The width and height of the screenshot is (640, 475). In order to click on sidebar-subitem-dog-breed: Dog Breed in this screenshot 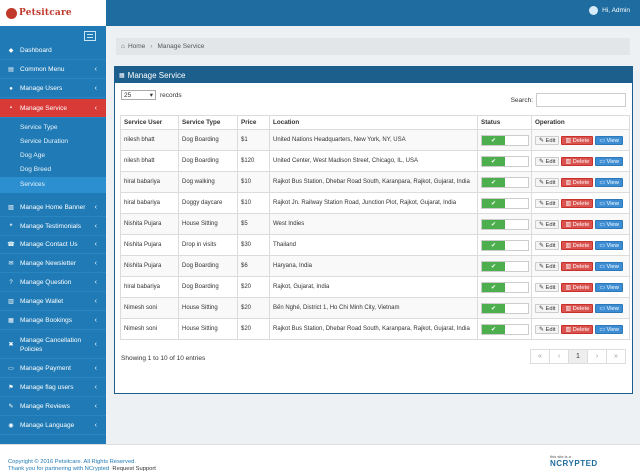, I will do `click(53, 170)`.